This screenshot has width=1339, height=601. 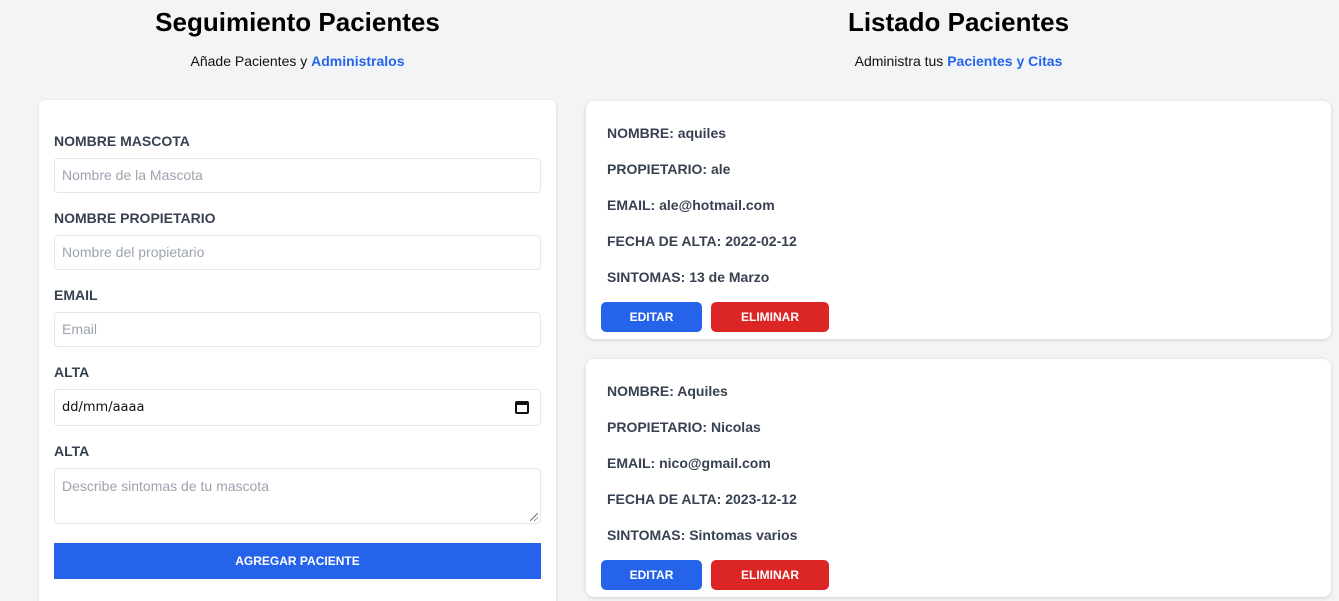 I want to click on patient-symptoms-value: Sintomas varios, so click(x=743, y=535).